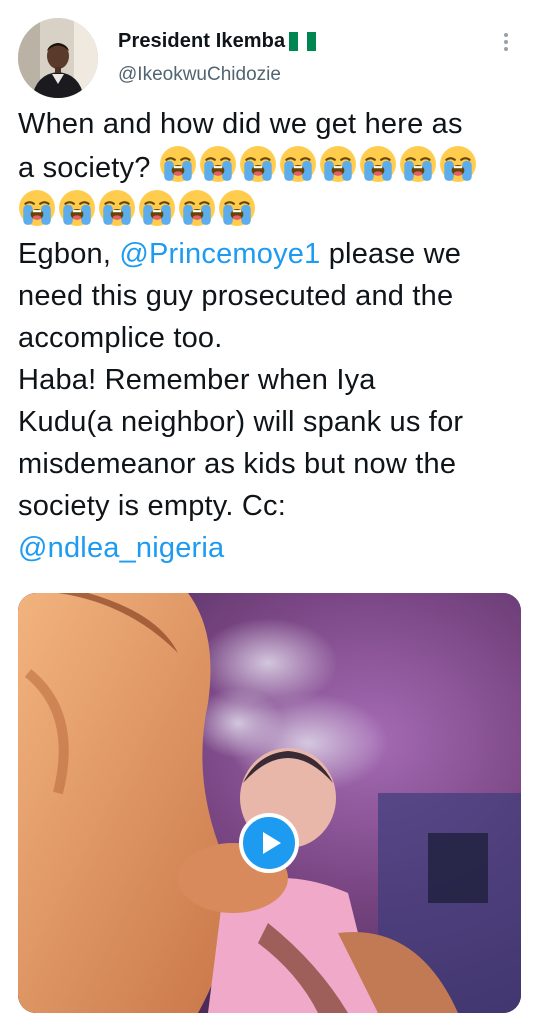 The height and width of the screenshot is (1024, 538). What do you see at coordinates (506, 35) in the screenshot?
I see `more-vertical-icon` at bounding box center [506, 35].